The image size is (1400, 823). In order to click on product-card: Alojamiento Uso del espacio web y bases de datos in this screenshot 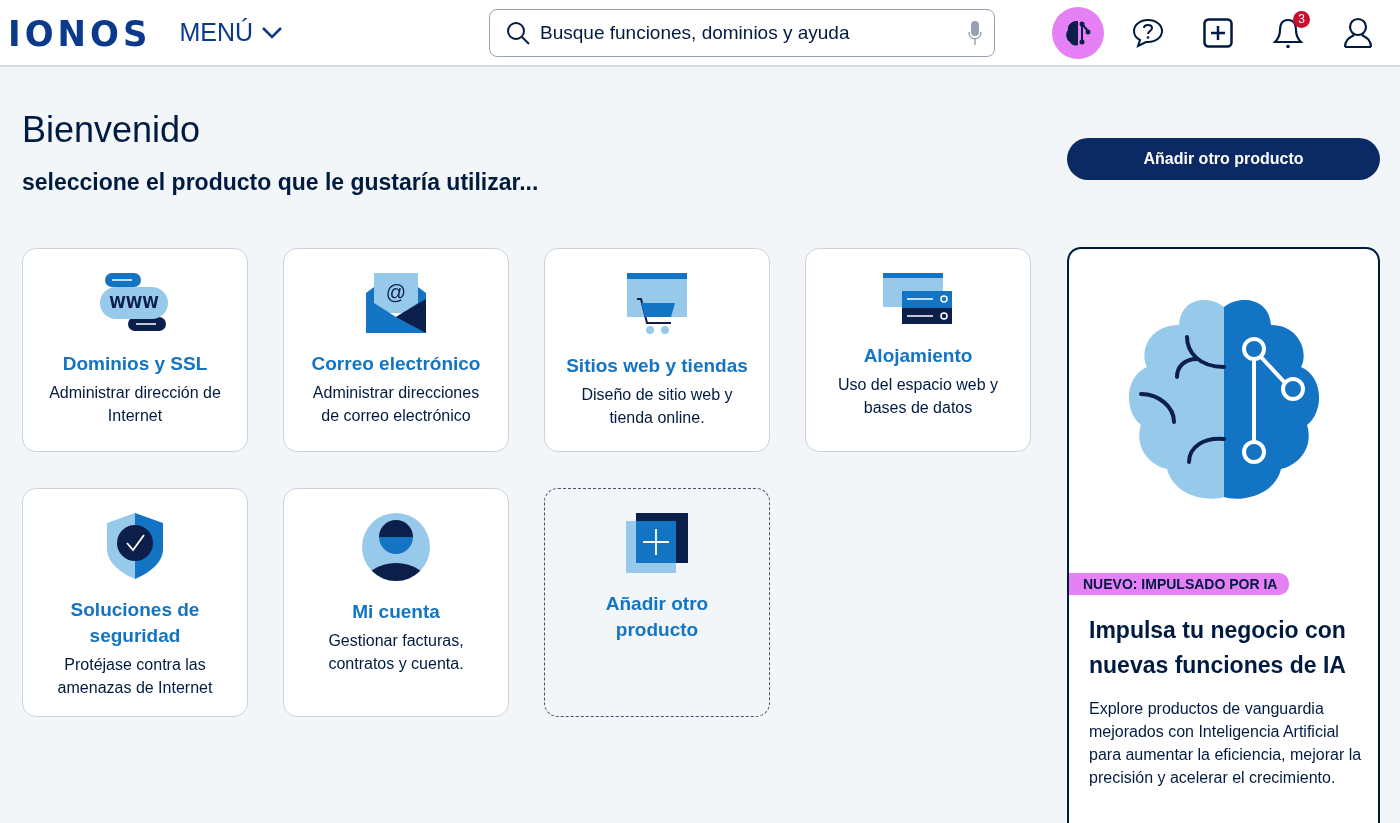, I will do `click(918, 350)`.